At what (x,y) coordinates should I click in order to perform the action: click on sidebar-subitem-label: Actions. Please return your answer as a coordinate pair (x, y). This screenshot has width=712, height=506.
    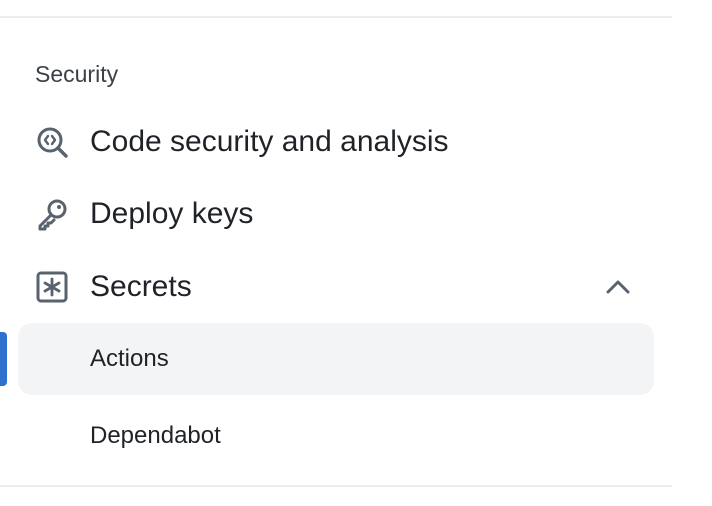
    Looking at the image, I should click on (129, 358).